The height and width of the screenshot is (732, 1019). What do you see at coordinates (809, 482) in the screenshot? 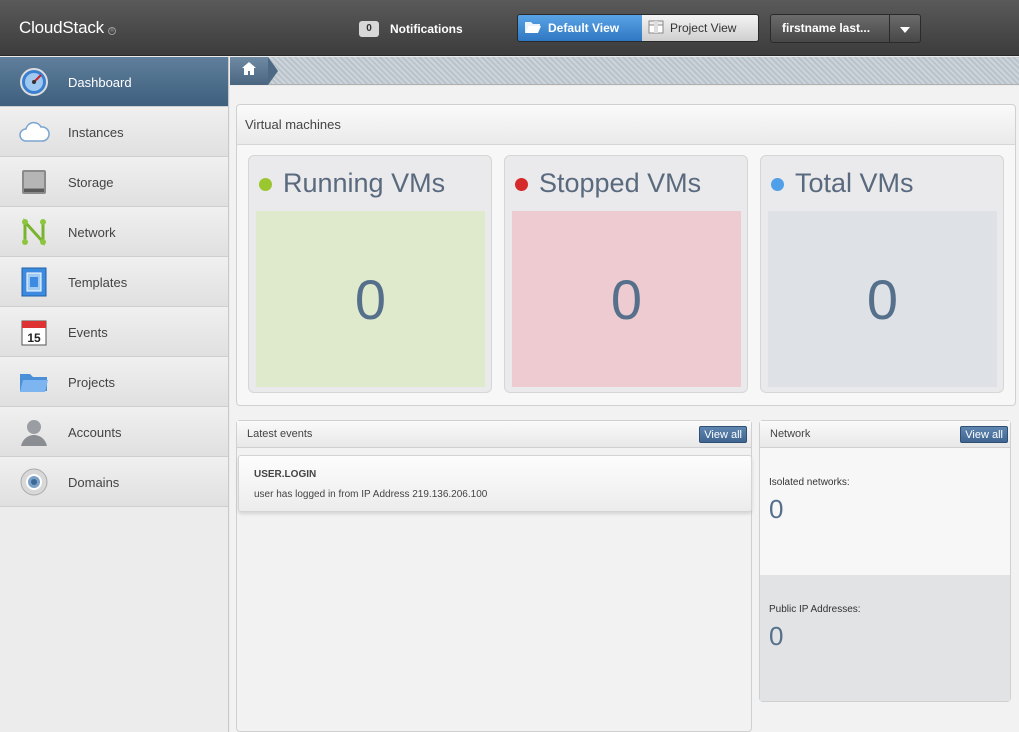
I see `isolated-networks-label: Isolated networks:` at bounding box center [809, 482].